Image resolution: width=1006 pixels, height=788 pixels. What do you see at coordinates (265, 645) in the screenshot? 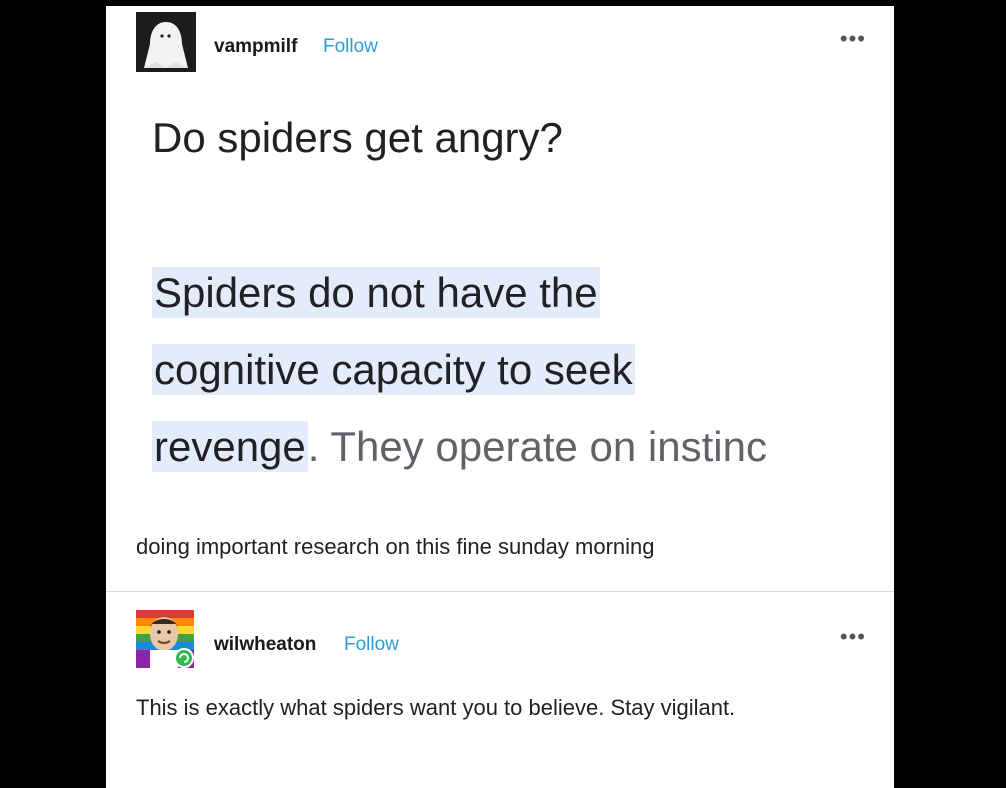
I see `reblog-username: wilwheaton` at bounding box center [265, 645].